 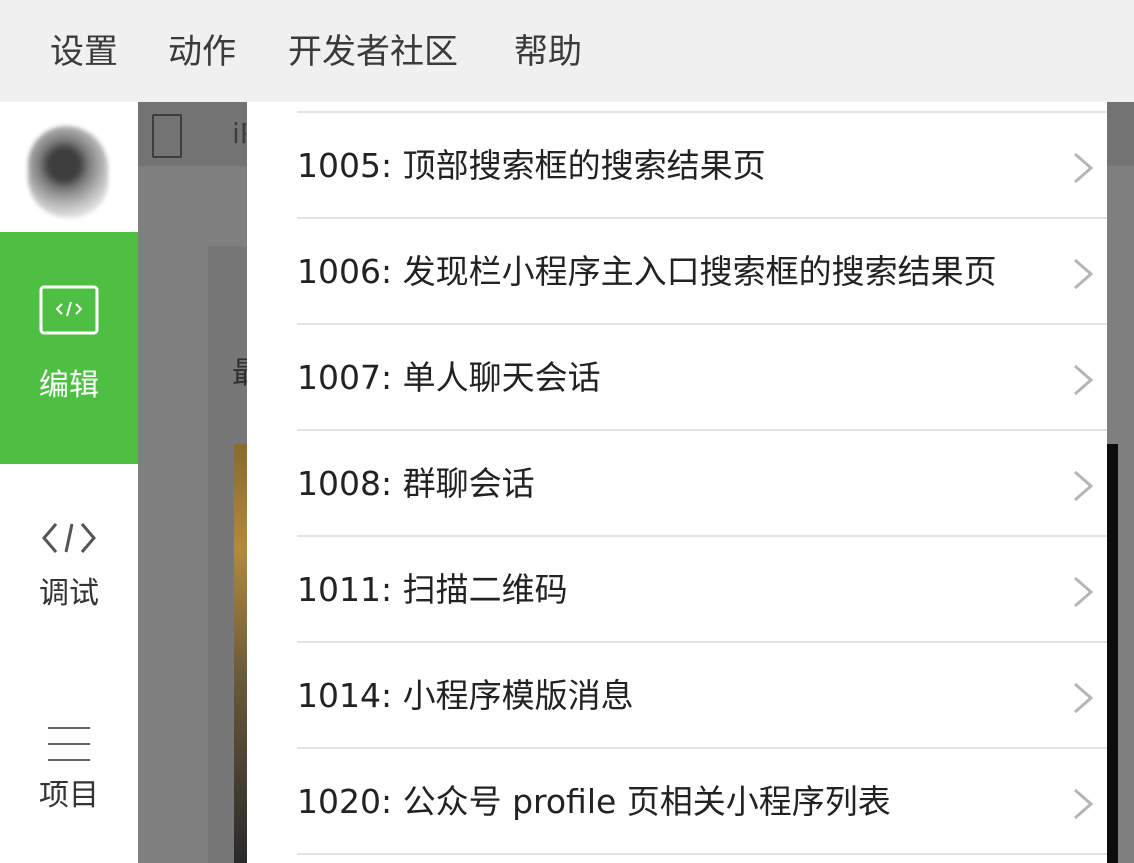 I want to click on menu-help: 帮助, so click(x=548, y=52).